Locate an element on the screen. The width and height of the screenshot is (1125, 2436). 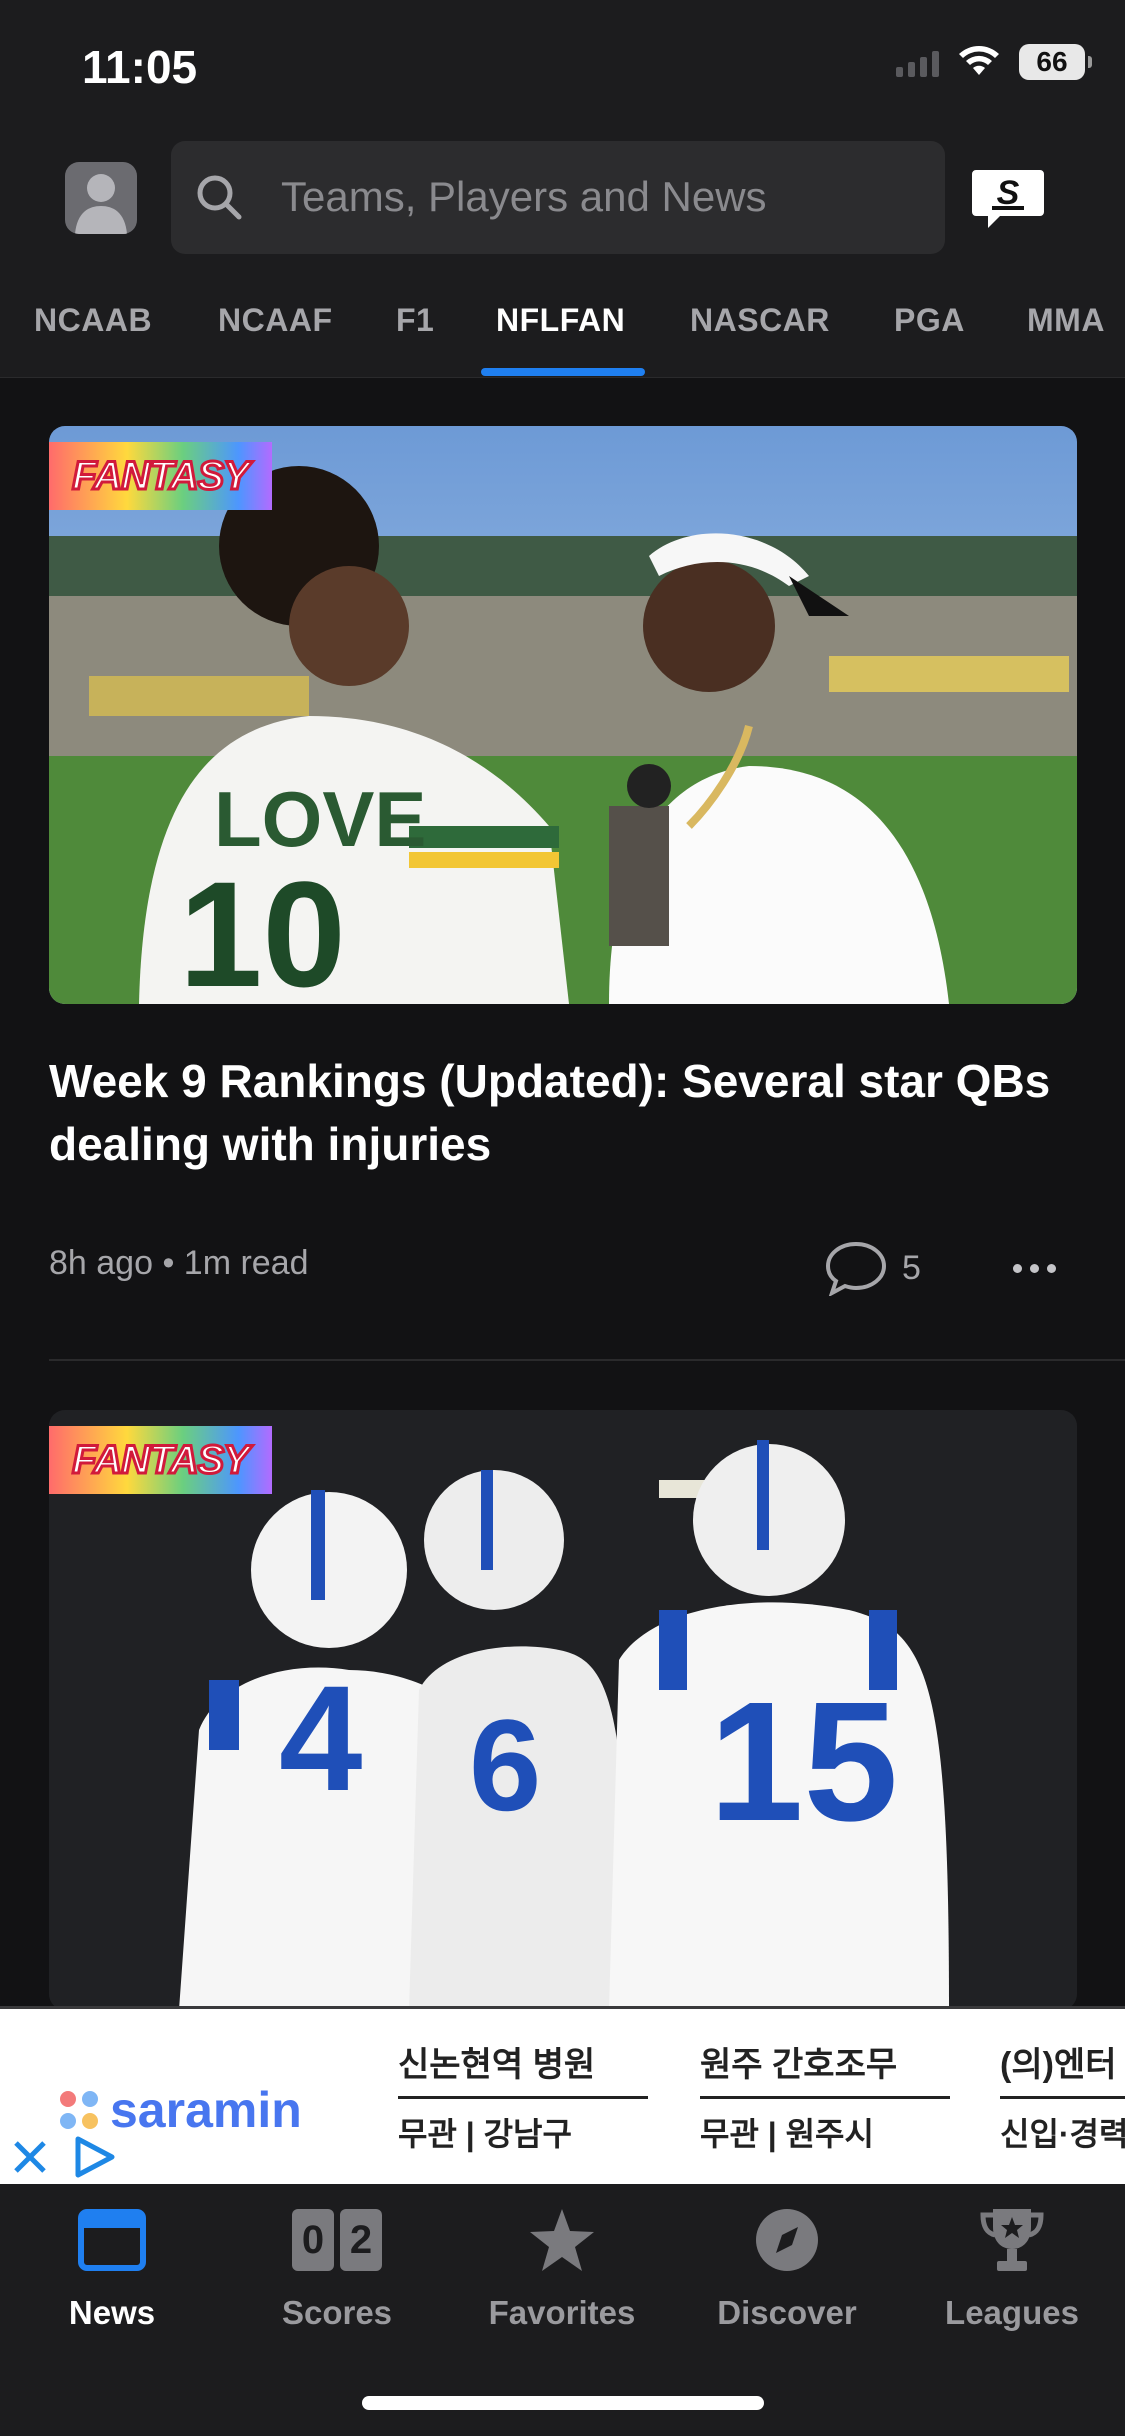
app-header: S is located at coordinates (562, 195).